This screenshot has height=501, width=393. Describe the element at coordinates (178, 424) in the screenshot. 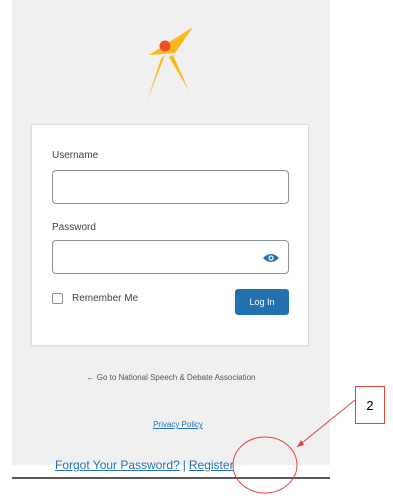

I see `privacy-policy-link: Privacy Policy` at that location.